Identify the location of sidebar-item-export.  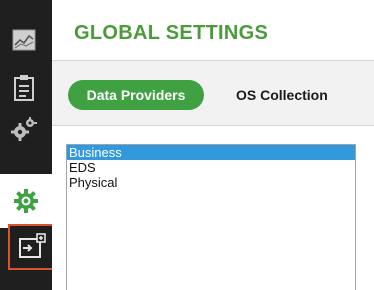
(32, 247).